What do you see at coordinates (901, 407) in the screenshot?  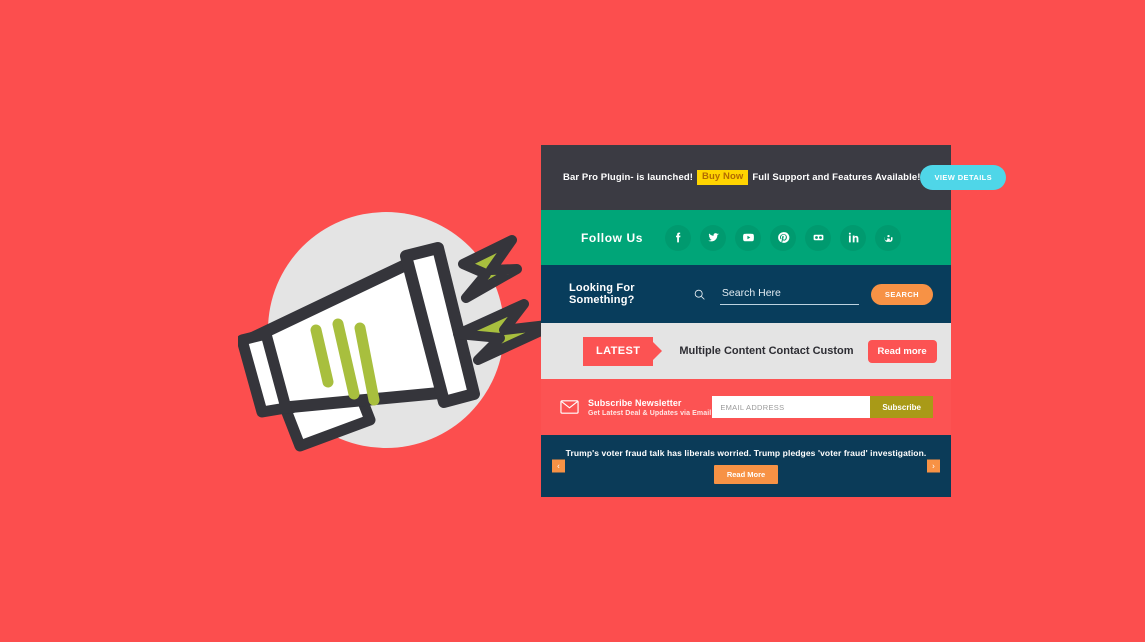 I see `subscribe-button: Subscribe` at bounding box center [901, 407].